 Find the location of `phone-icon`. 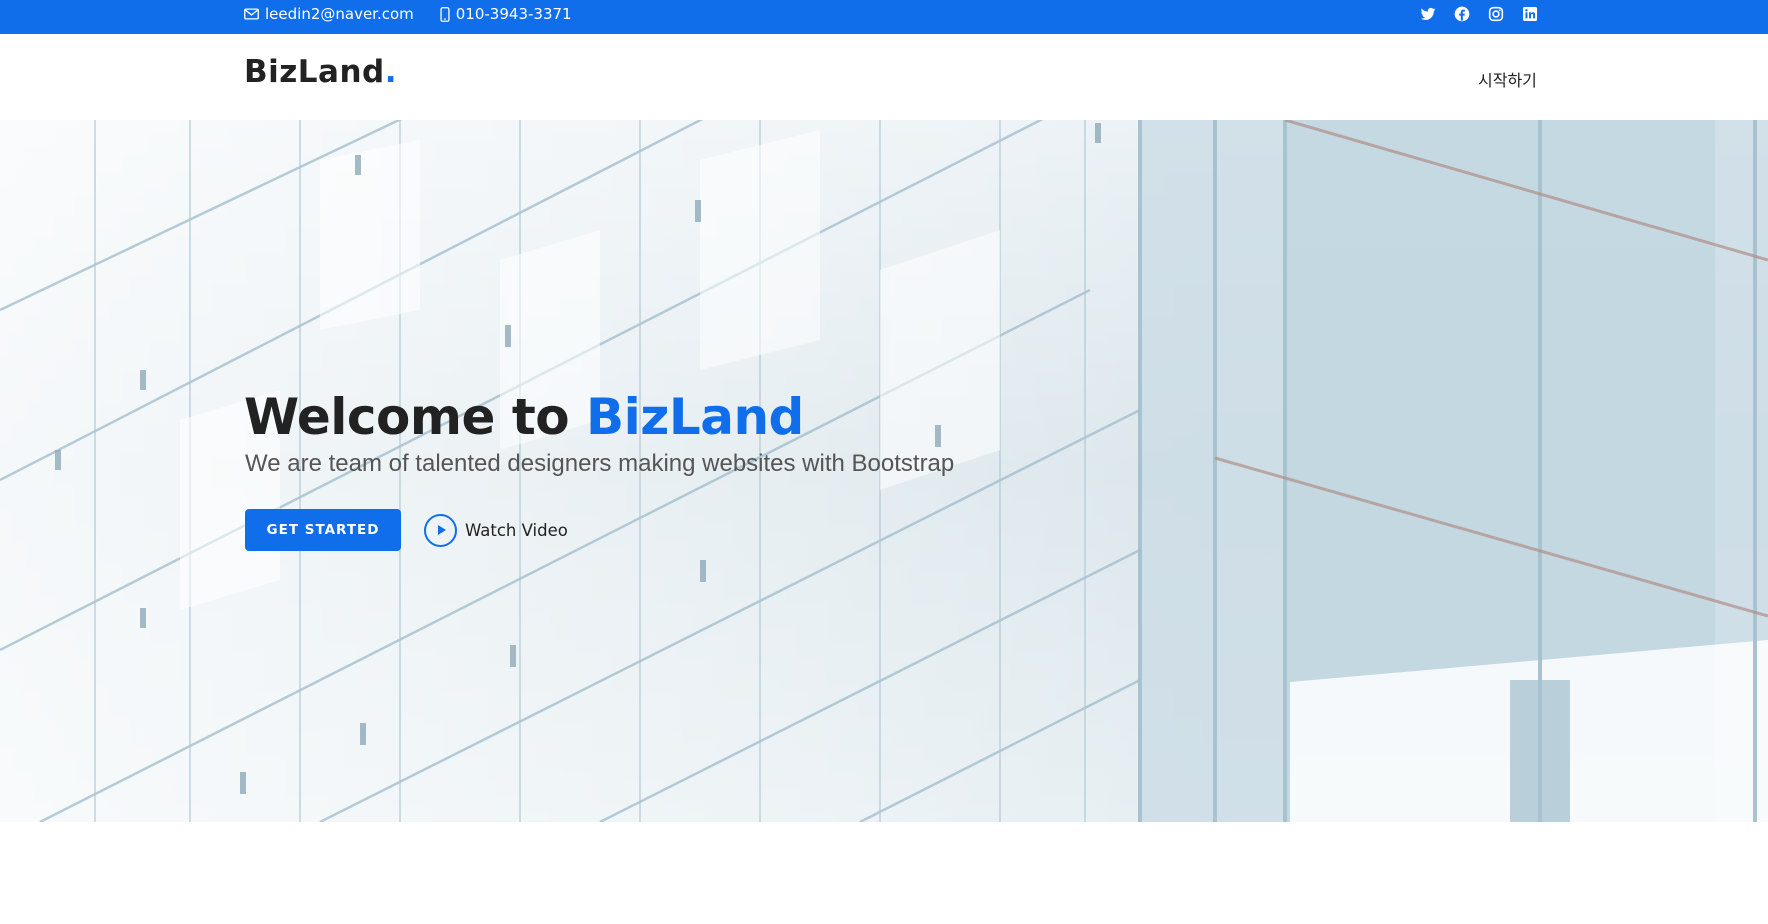

phone-icon is located at coordinates (445, 14).